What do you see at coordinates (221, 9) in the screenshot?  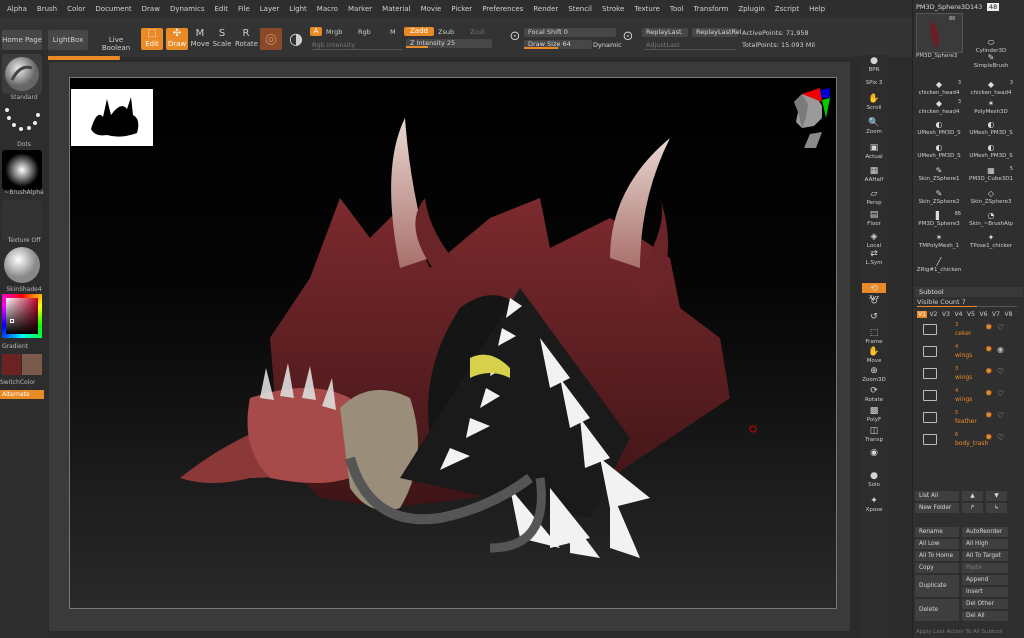 I see `menu-edit: Edit` at bounding box center [221, 9].